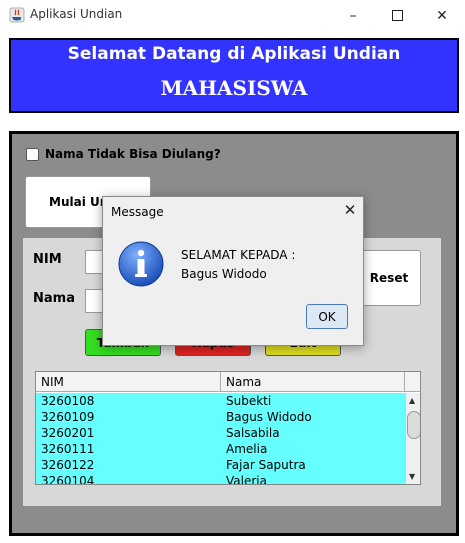 Image resolution: width=465 pixels, height=543 pixels. Describe the element at coordinates (232, 15) in the screenshot. I see `title-bar: Aplikasi Undian – ✕` at that location.